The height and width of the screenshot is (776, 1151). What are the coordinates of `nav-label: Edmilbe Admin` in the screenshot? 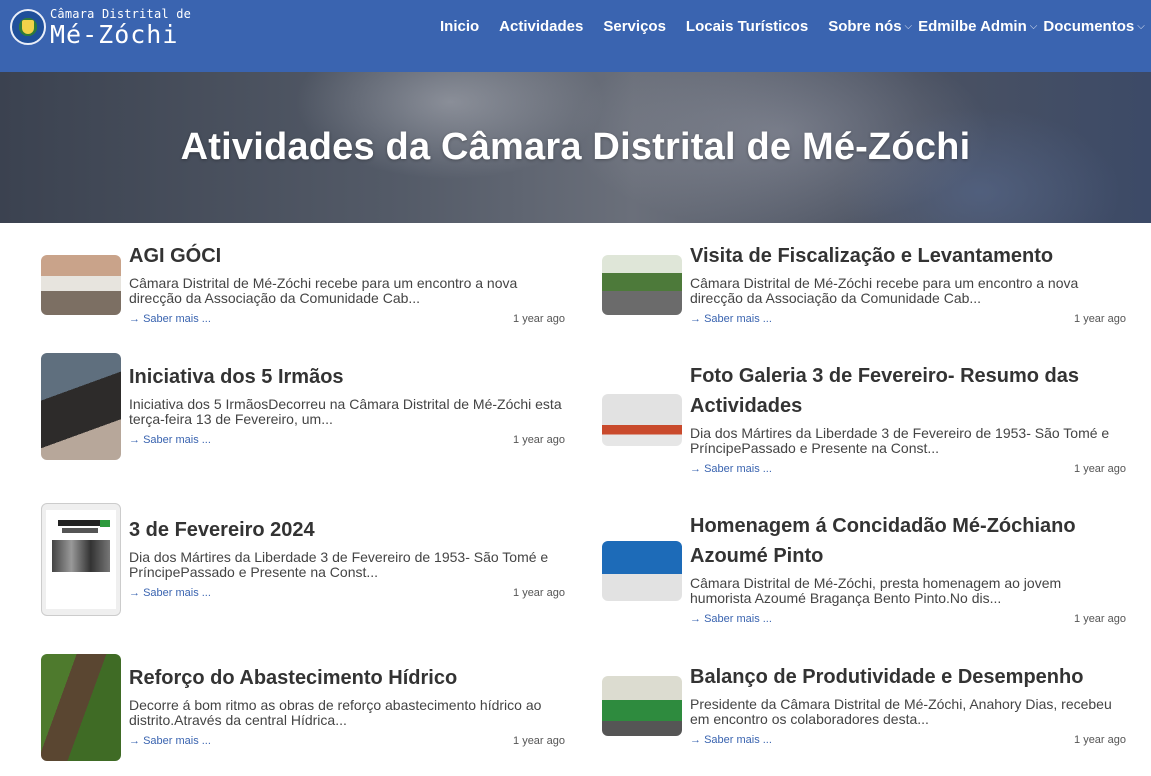 It's located at (972, 26).